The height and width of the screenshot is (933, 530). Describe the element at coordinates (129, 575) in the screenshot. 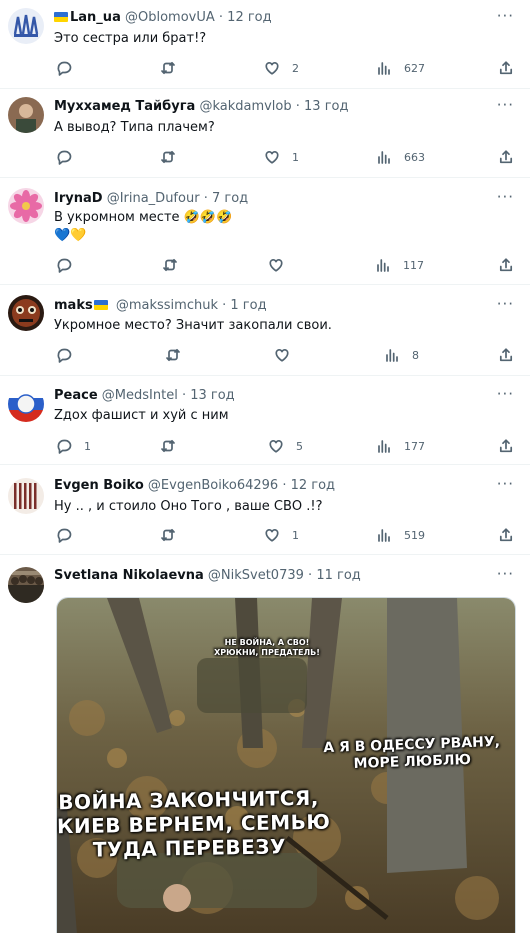

I see `display-name: Svetlana Nikolaevna` at that location.